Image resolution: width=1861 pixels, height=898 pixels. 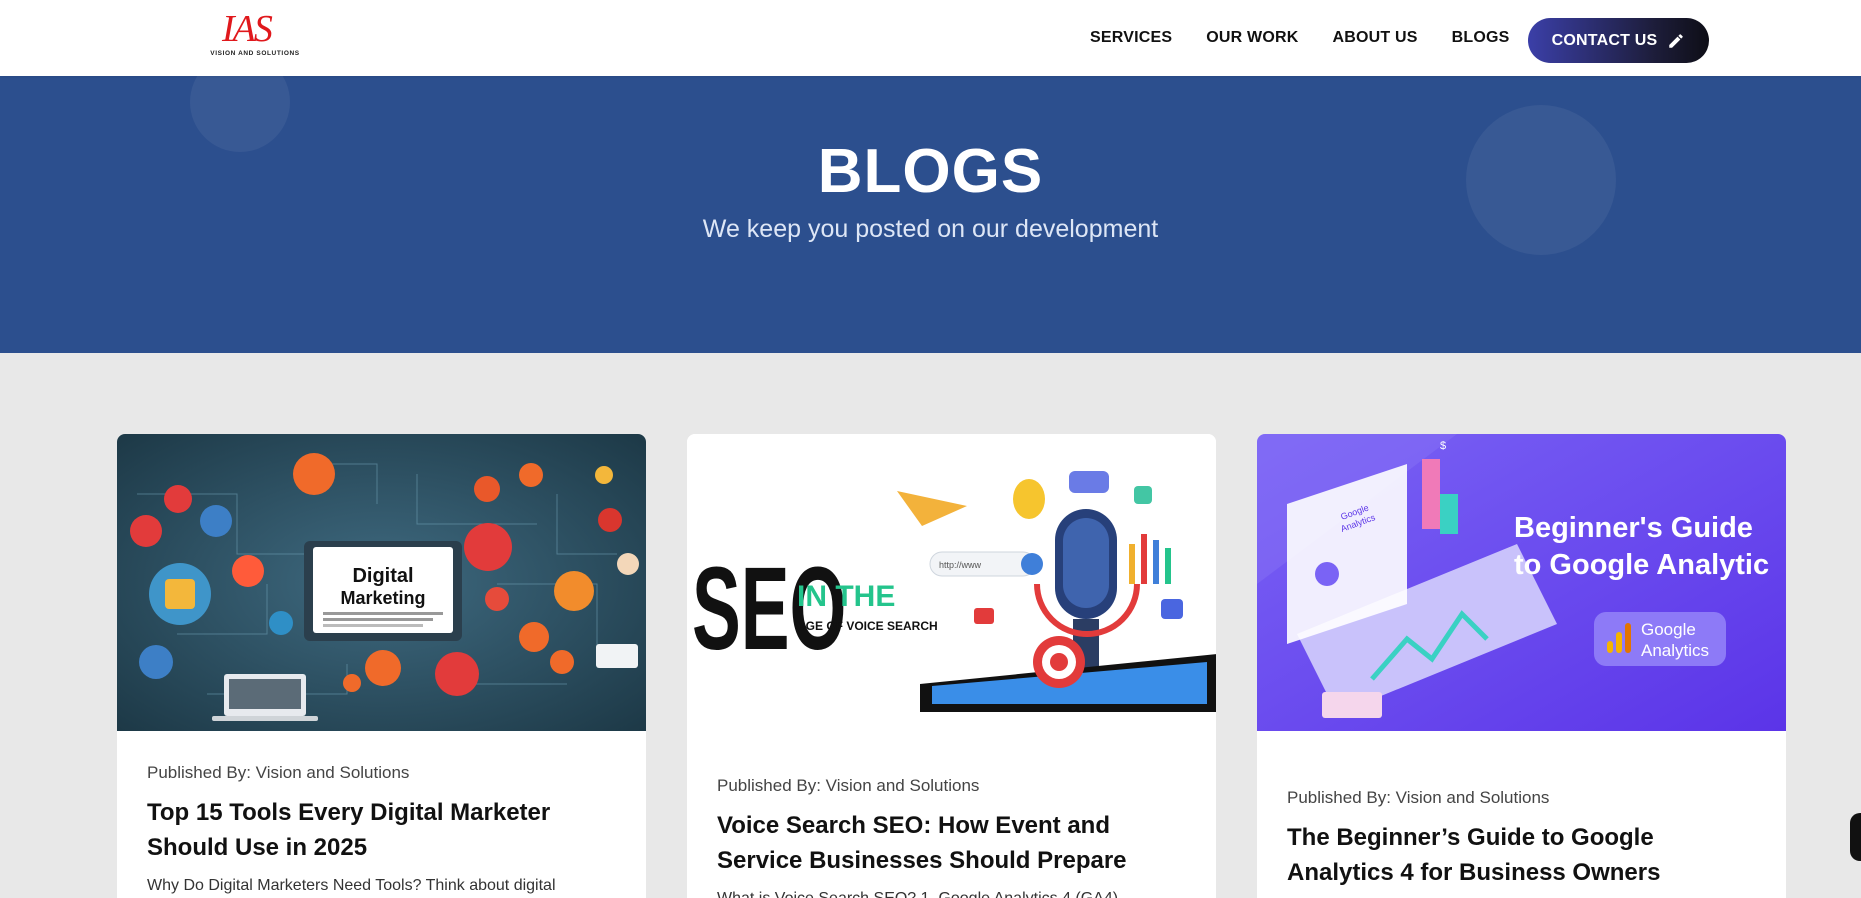 What do you see at coordinates (1317, 38) in the screenshot?
I see `main-nav: SERVICES OUR WORK ABOUT US BLOGS` at bounding box center [1317, 38].